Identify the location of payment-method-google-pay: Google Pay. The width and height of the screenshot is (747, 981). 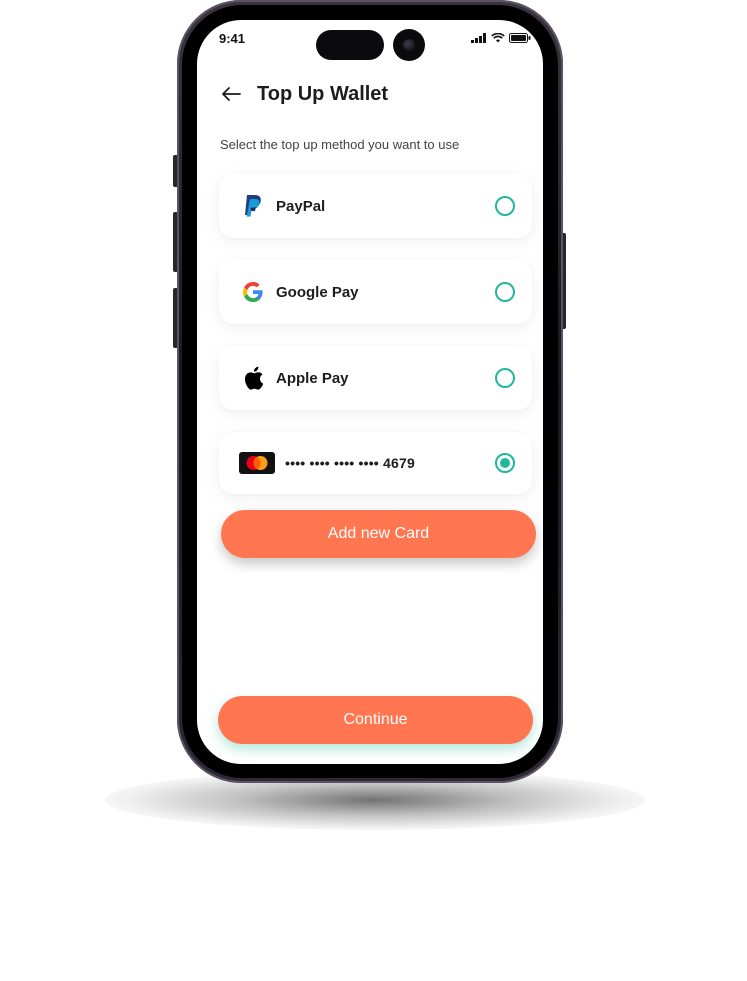
(375, 292).